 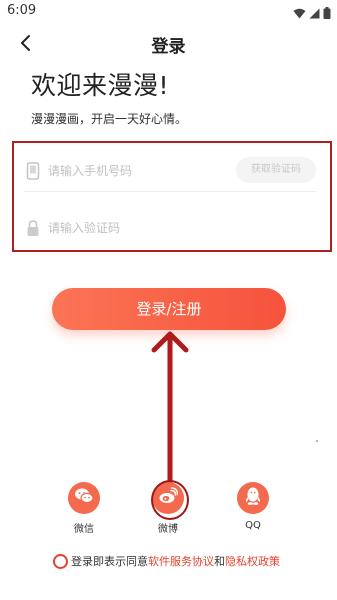 I want to click on social-weibo: 微博, so click(x=168, y=507).